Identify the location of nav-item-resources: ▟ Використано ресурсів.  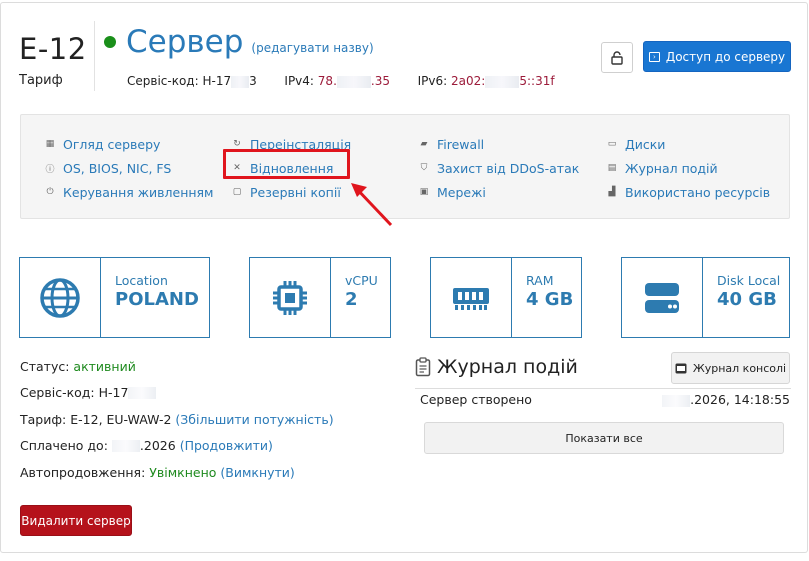
(689, 192).